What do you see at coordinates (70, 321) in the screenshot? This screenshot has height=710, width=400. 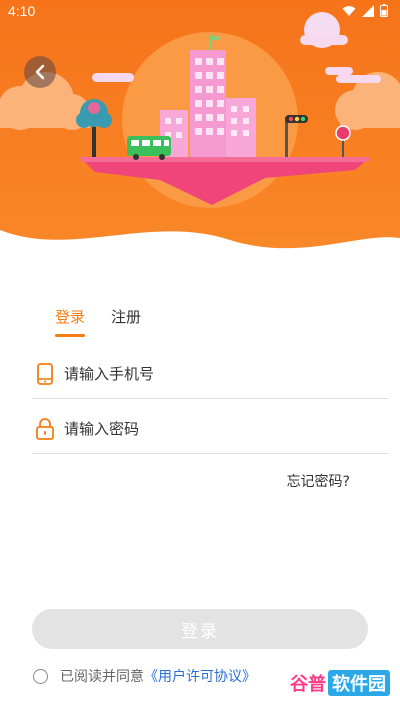 I see `tab-login: 登录` at bounding box center [70, 321].